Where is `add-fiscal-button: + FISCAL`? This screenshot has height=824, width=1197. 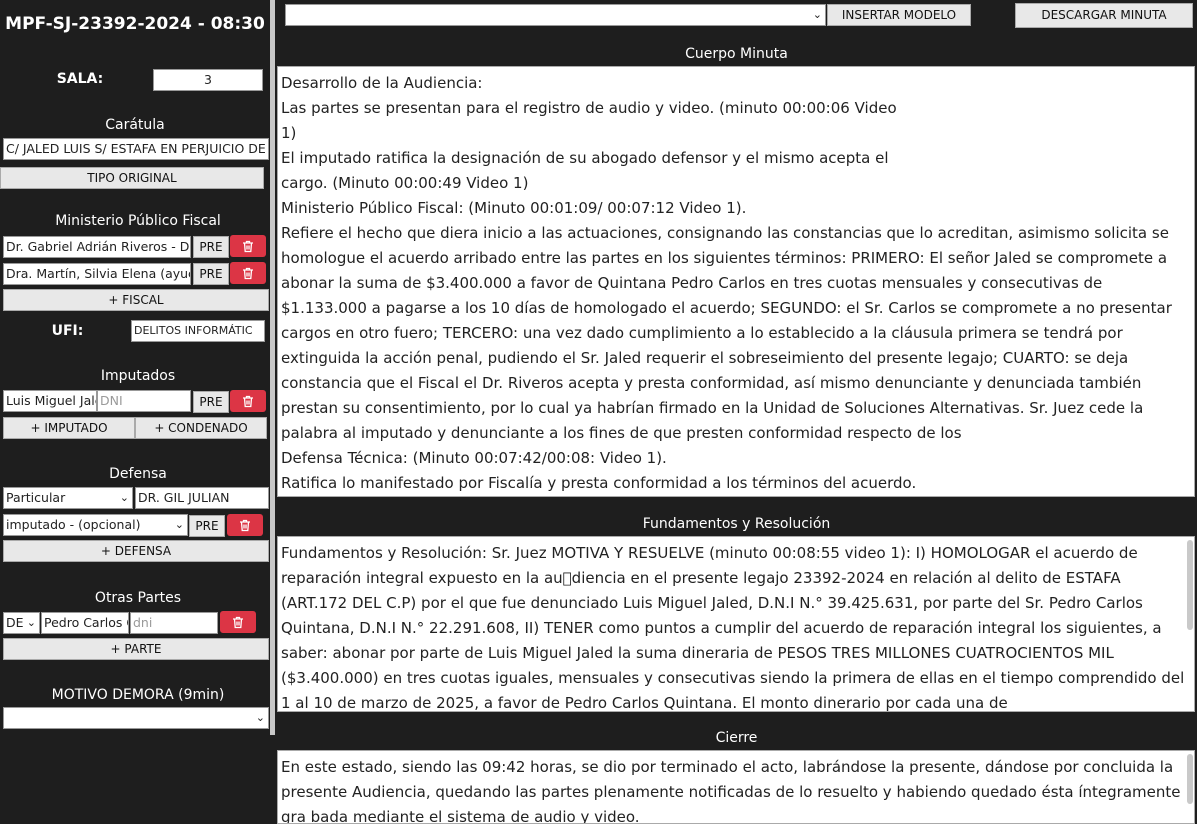 add-fiscal-button: + FISCAL is located at coordinates (136, 300).